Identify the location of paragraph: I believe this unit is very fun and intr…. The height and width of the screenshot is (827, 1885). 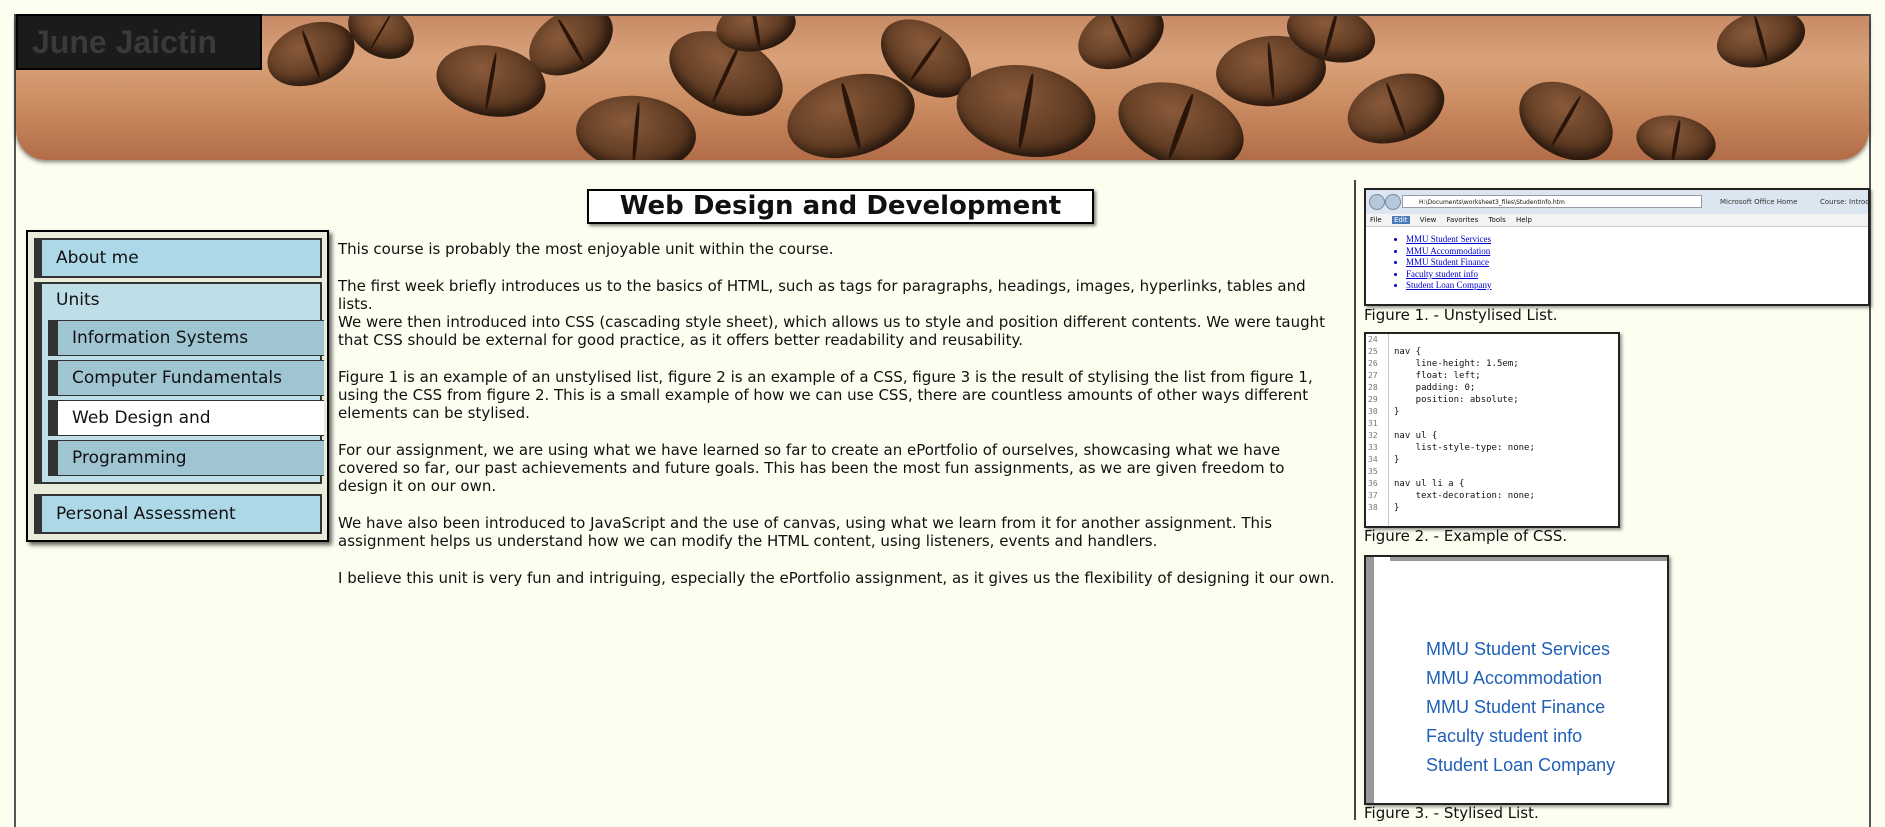
(836, 578).